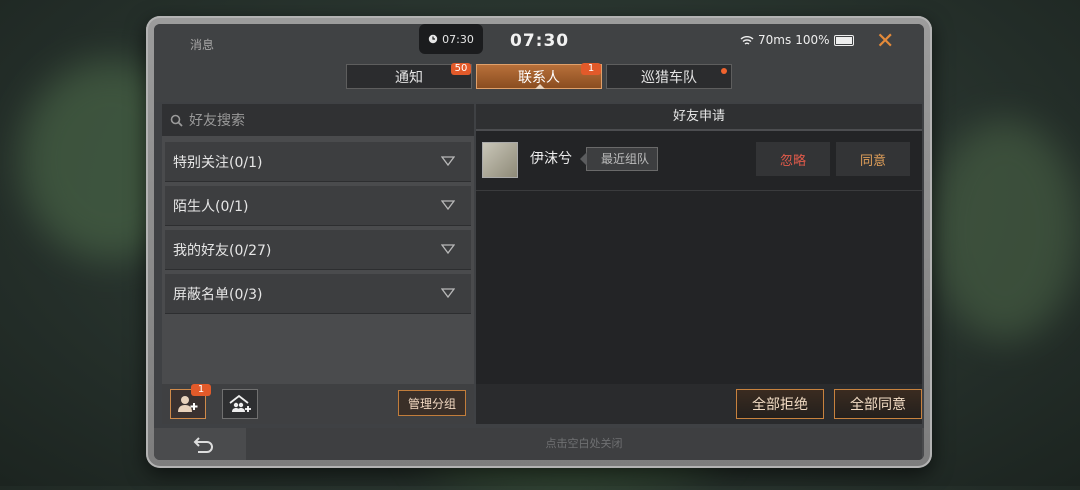 Image resolution: width=1080 pixels, height=490 pixels. Describe the element at coordinates (843, 40) in the screenshot. I see `battery-icon` at that location.